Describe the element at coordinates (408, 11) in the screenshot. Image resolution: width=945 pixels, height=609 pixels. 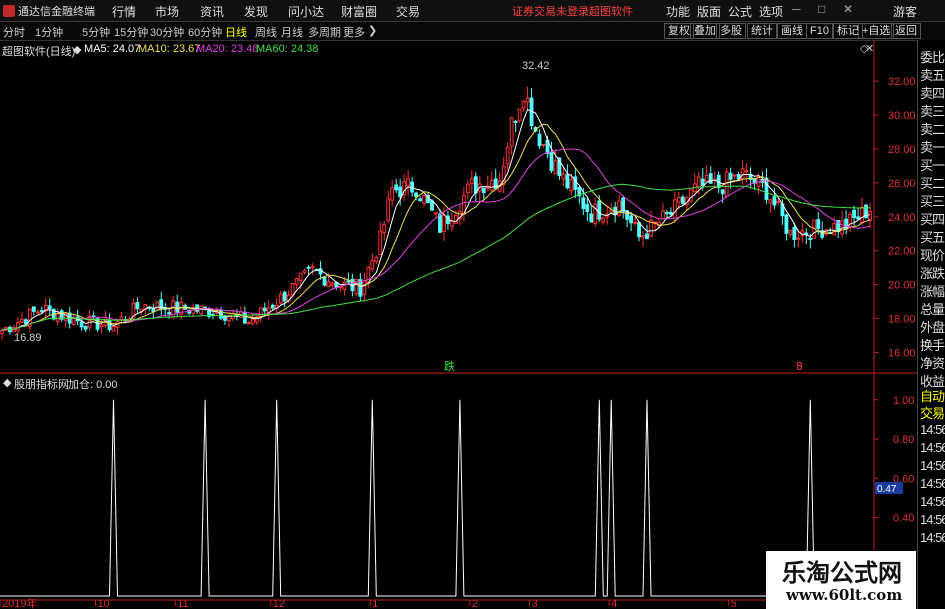
I see `menu-item-trade: 交易` at that location.